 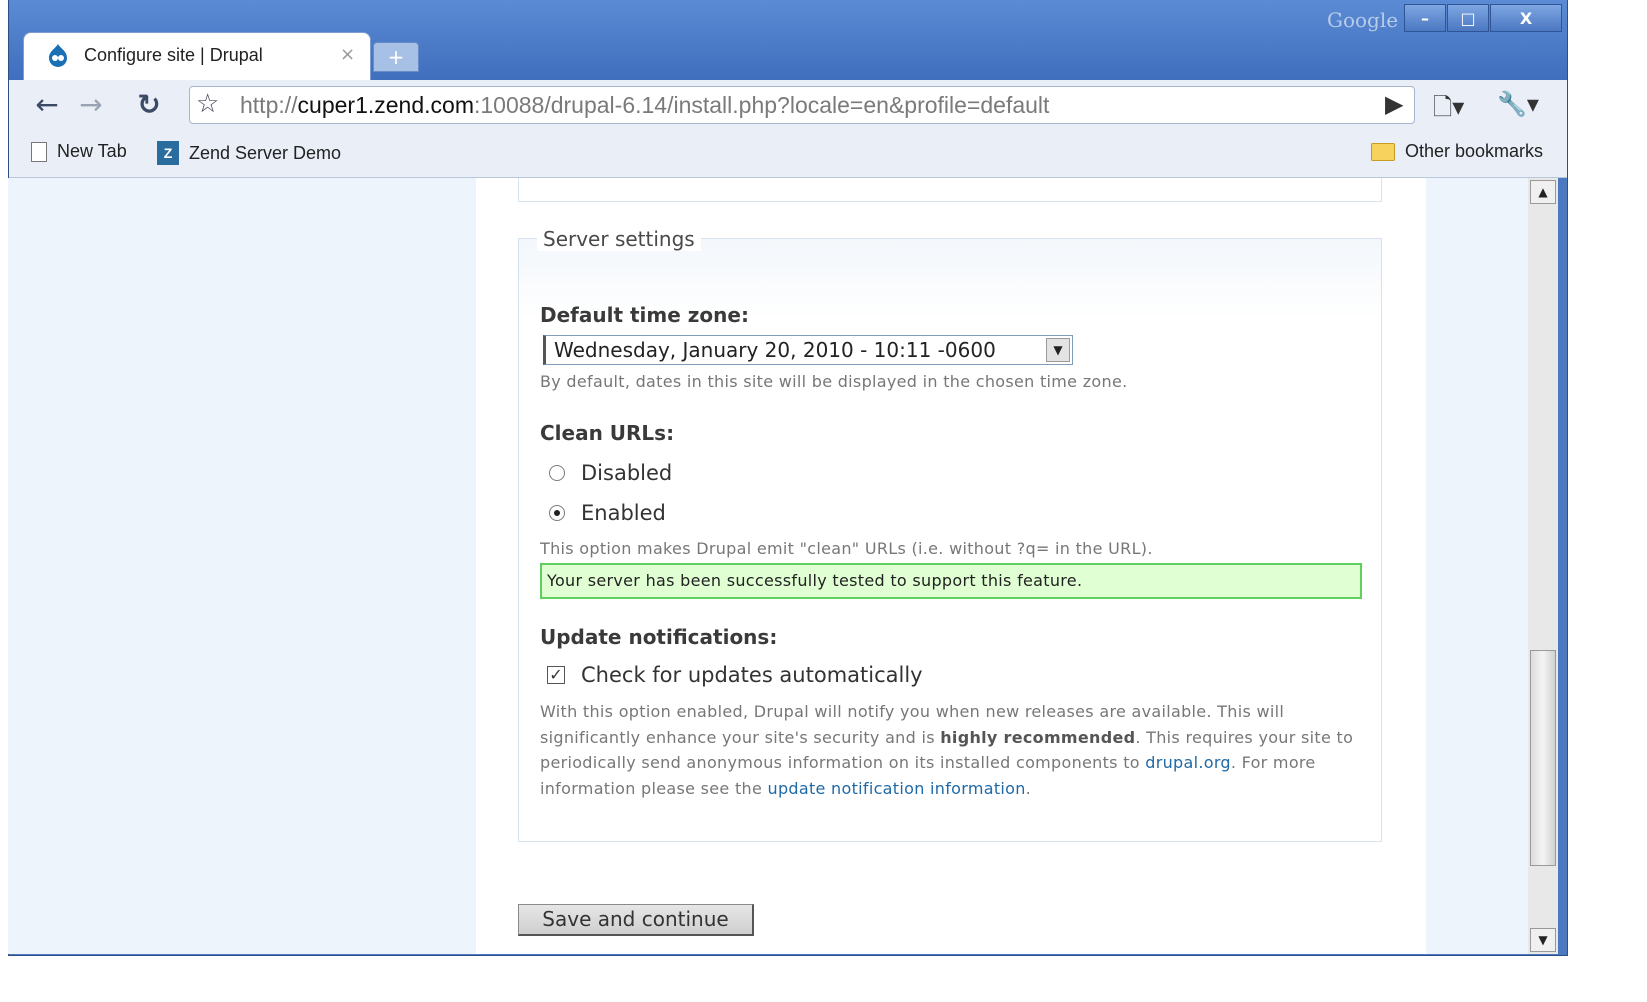 I want to click on radio-disabled: Disabled, so click(x=610, y=473).